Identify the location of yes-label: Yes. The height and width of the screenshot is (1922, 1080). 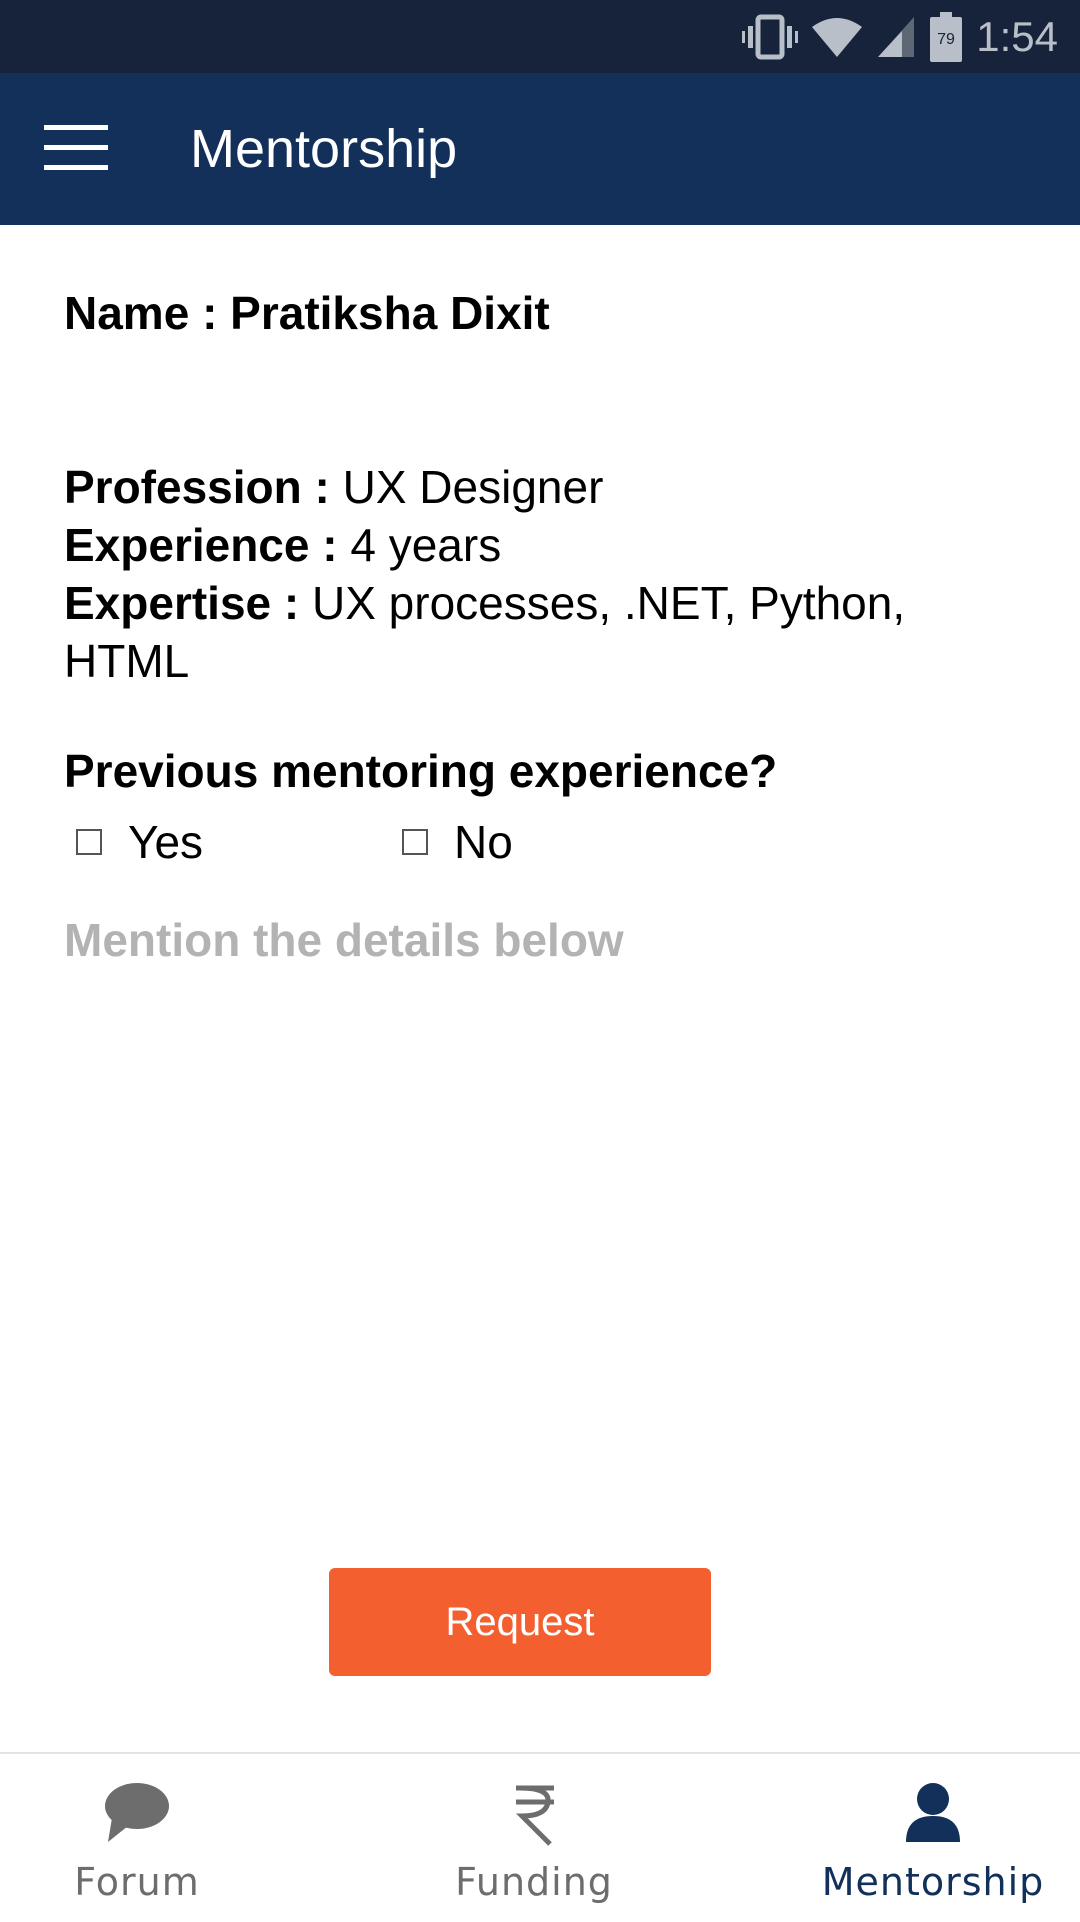
(166, 842).